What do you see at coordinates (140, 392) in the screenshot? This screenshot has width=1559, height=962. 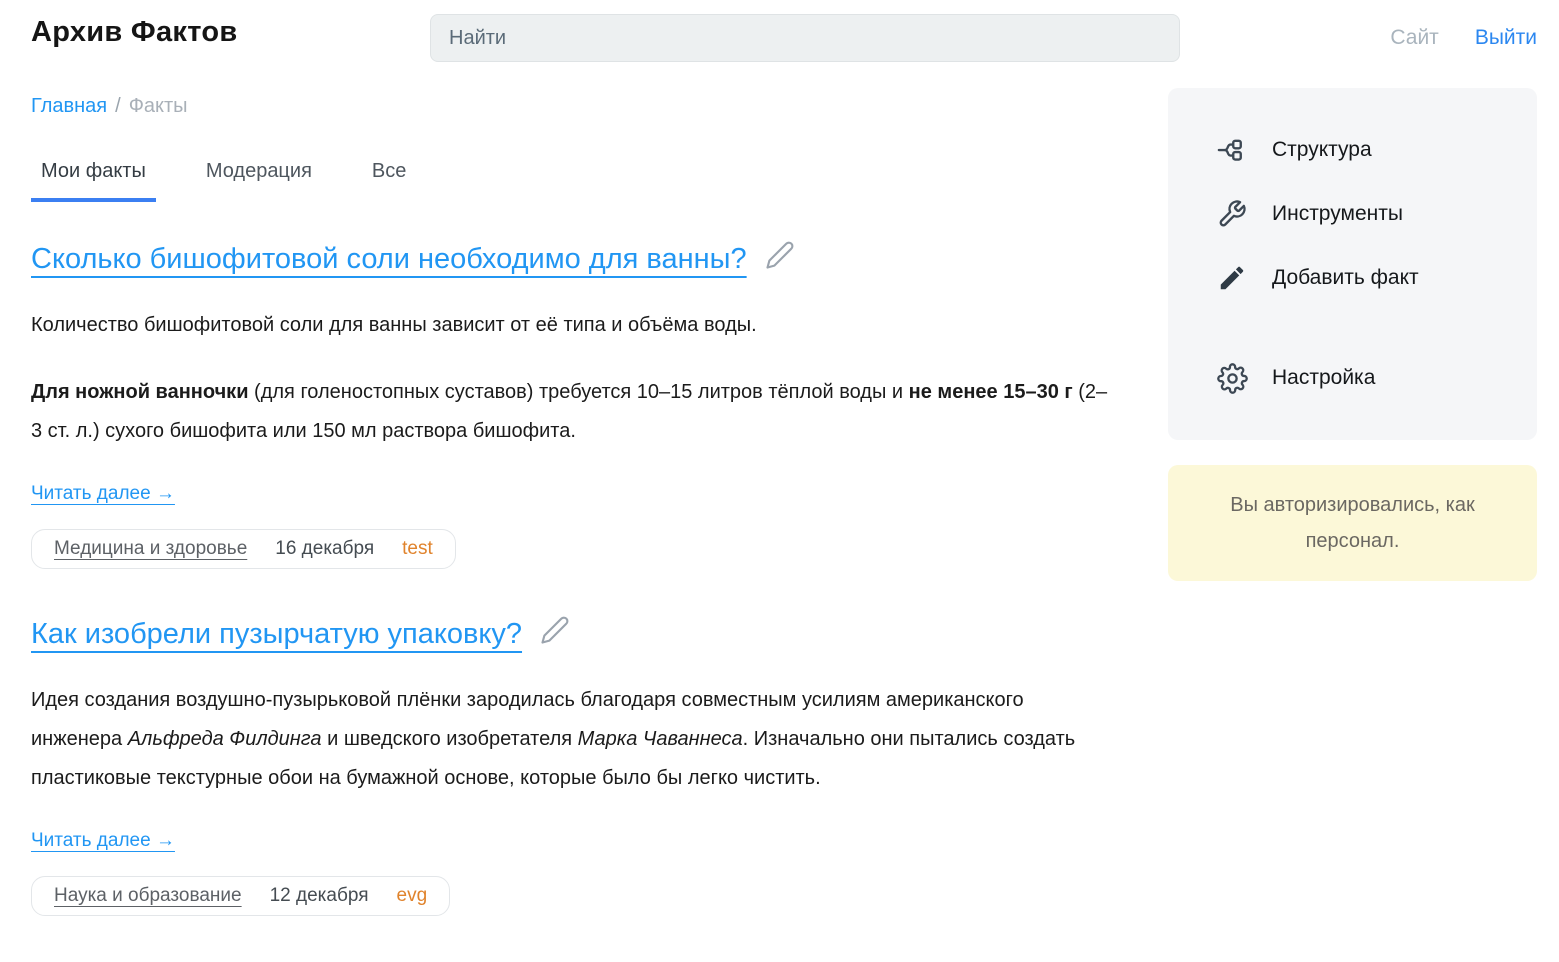 I see `text-segment: Для ножной ванночки` at bounding box center [140, 392].